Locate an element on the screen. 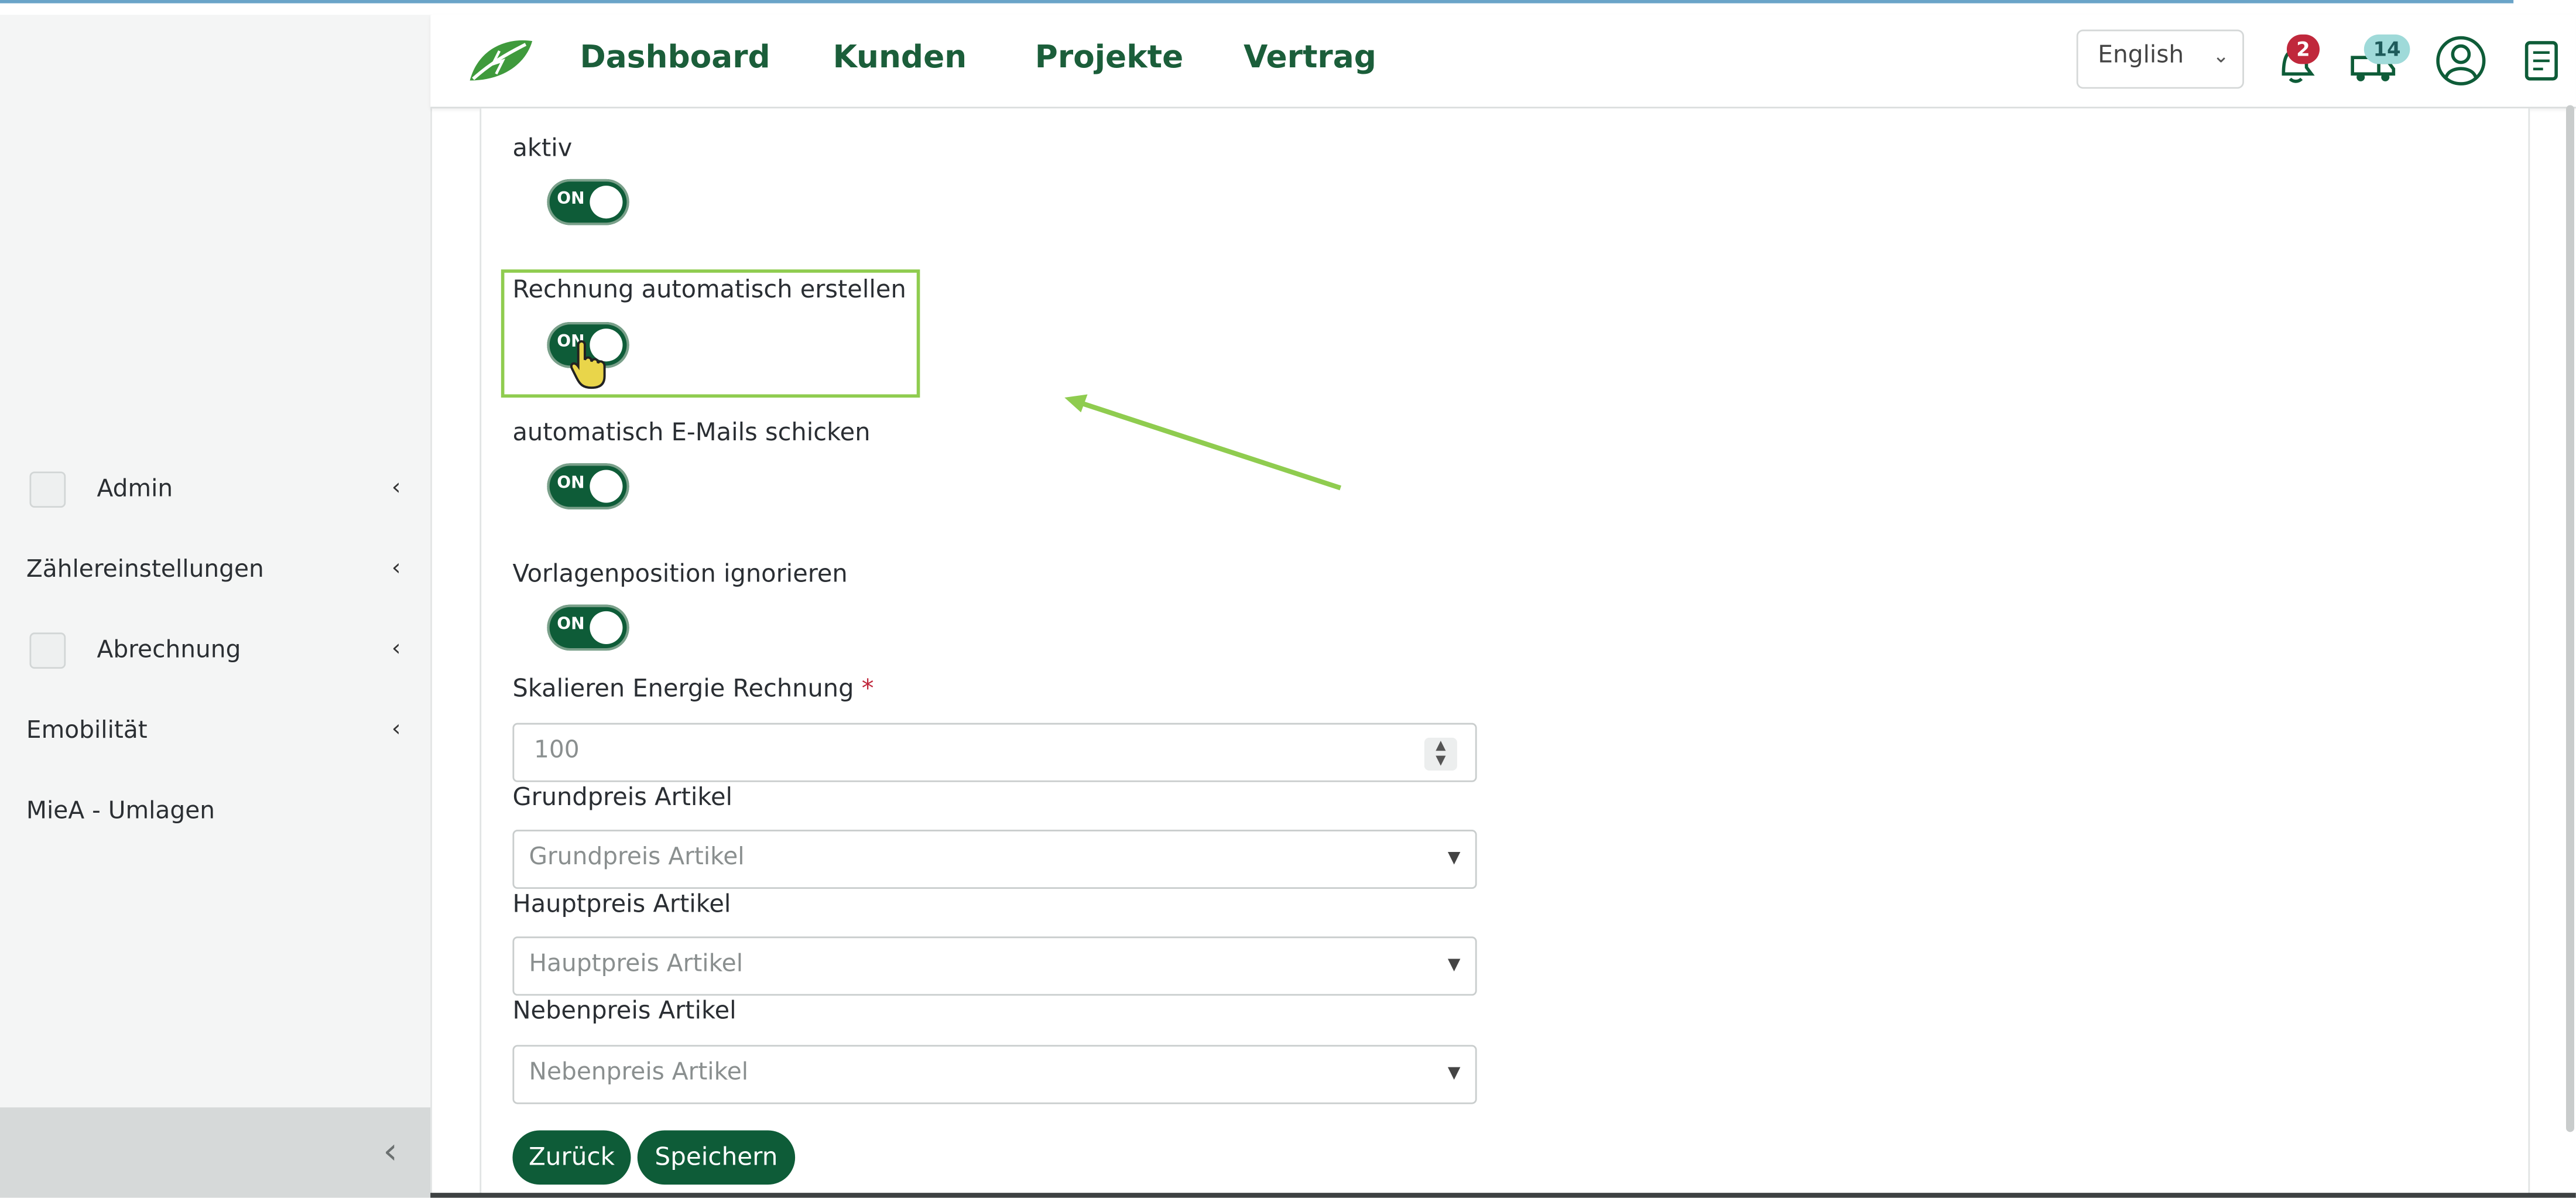  billing-icon is located at coordinates (47, 651).